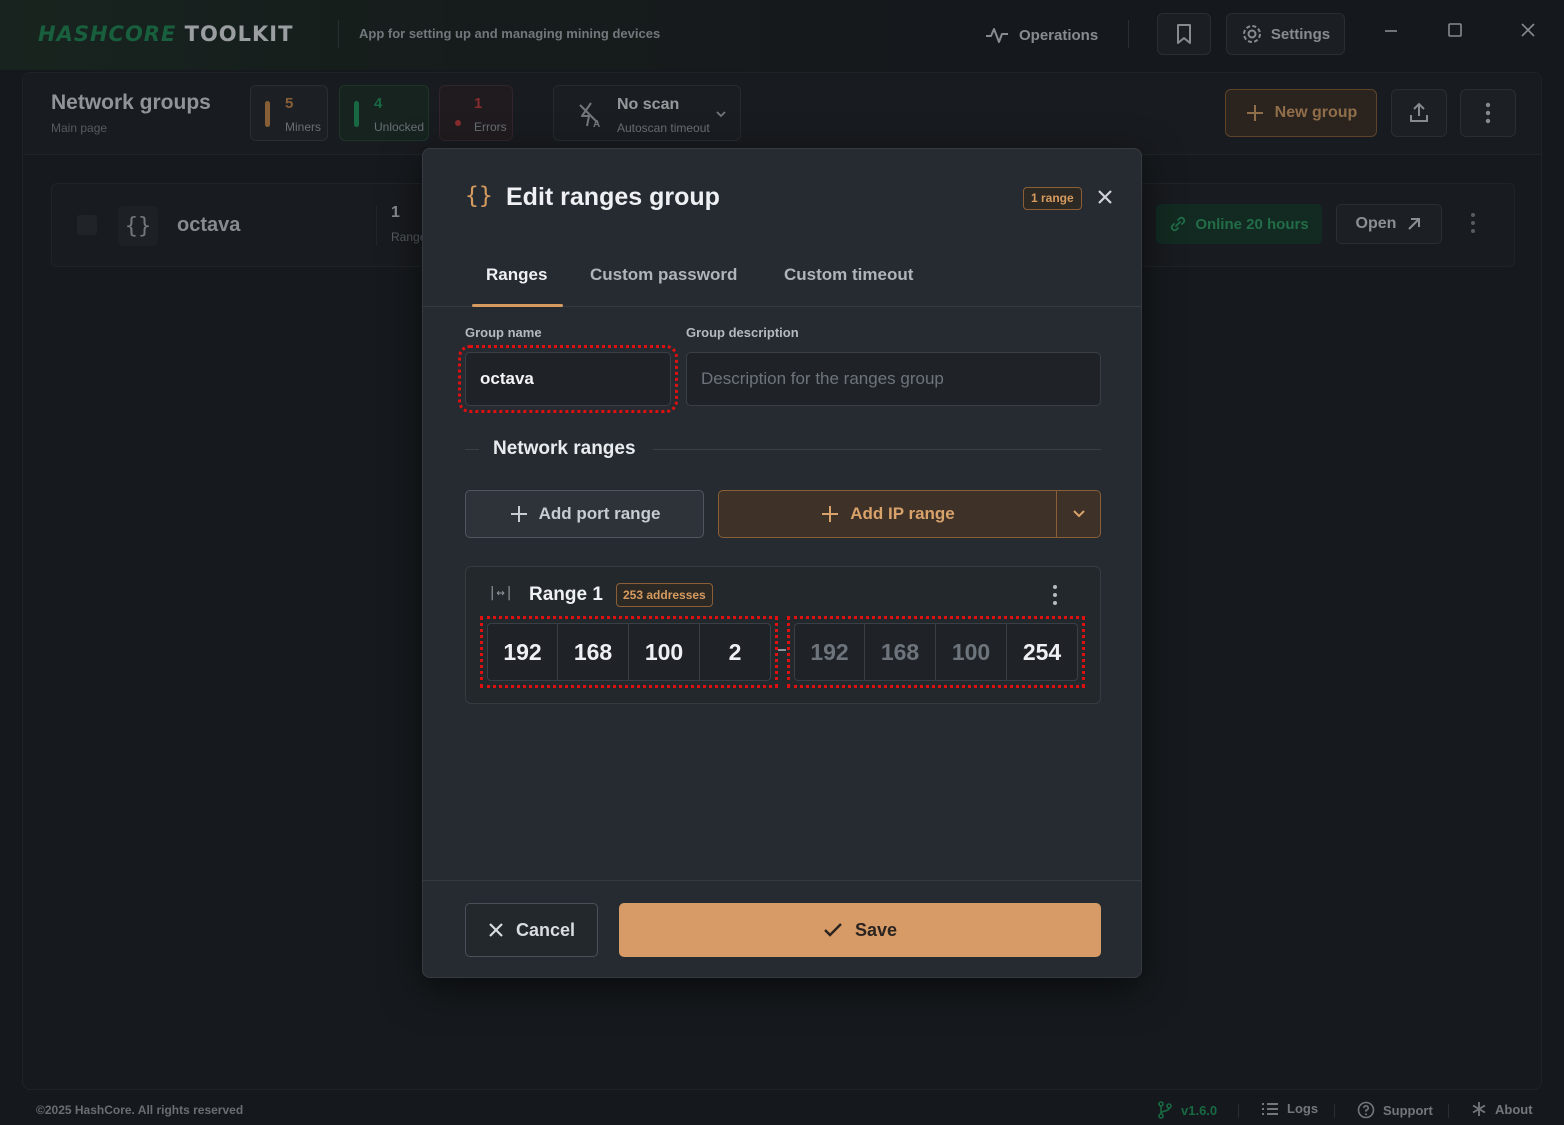  Describe the element at coordinates (1055, 595) in the screenshot. I see `range-kebab-icon` at that location.